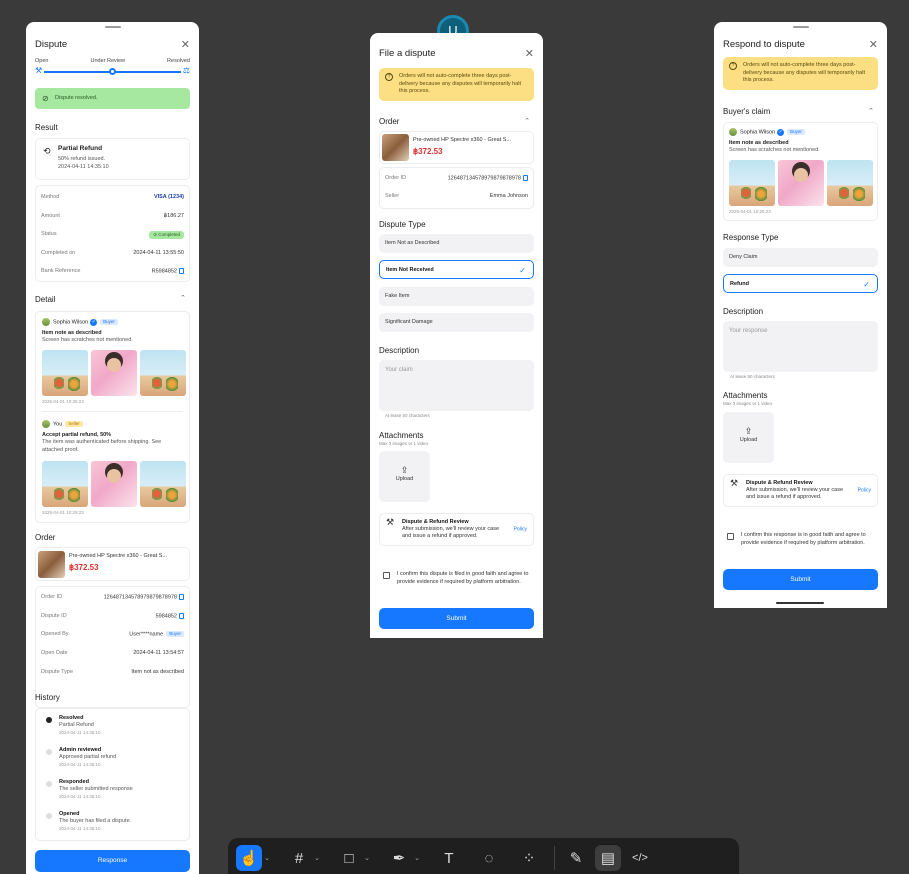 The height and width of the screenshot is (874, 909). What do you see at coordinates (166, 616) in the screenshot?
I see `dispute-id: 5984852` at bounding box center [166, 616].